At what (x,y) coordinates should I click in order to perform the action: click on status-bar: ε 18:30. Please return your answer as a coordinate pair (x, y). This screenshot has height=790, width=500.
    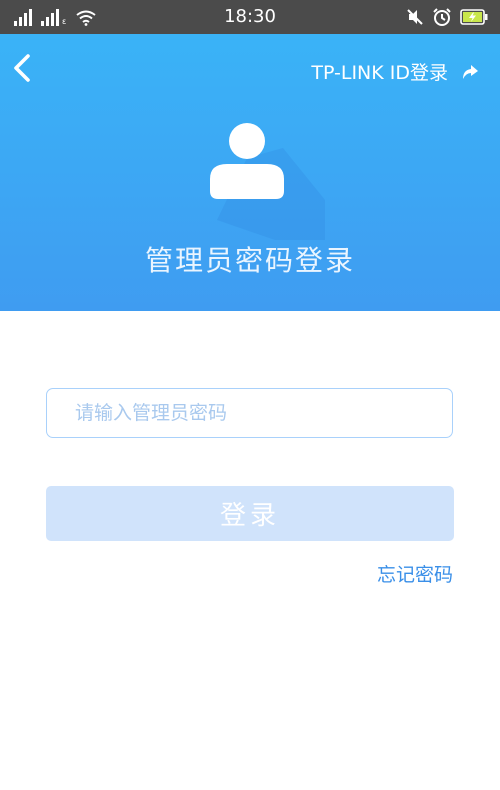
    Looking at the image, I should click on (250, 17).